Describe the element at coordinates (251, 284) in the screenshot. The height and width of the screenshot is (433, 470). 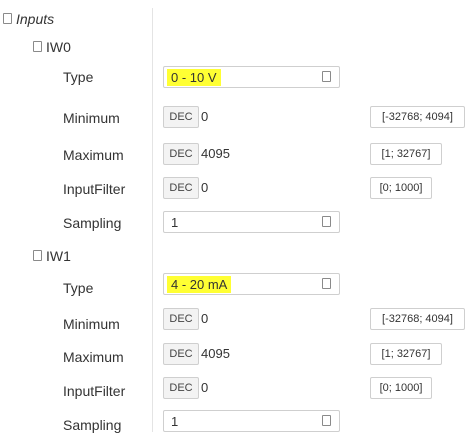
I see `type-select: 4 - 20 mA` at that location.